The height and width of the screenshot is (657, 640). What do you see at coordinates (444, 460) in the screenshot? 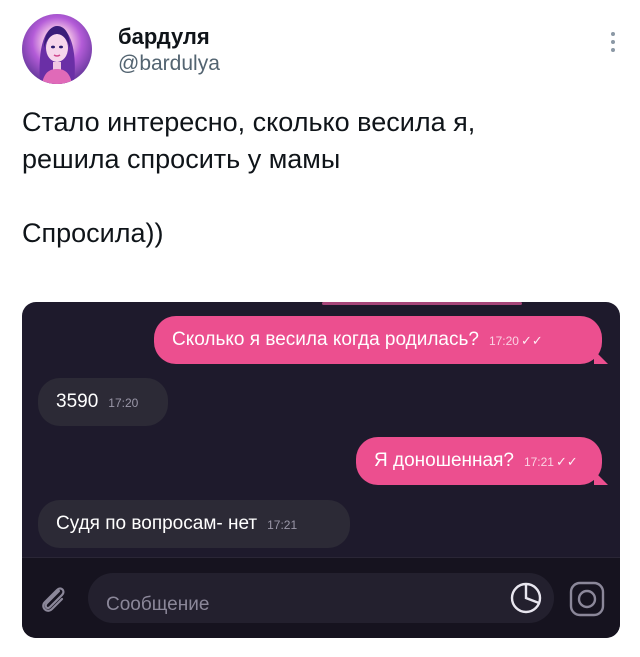
I see `message-text: Я доношенная?` at bounding box center [444, 460].